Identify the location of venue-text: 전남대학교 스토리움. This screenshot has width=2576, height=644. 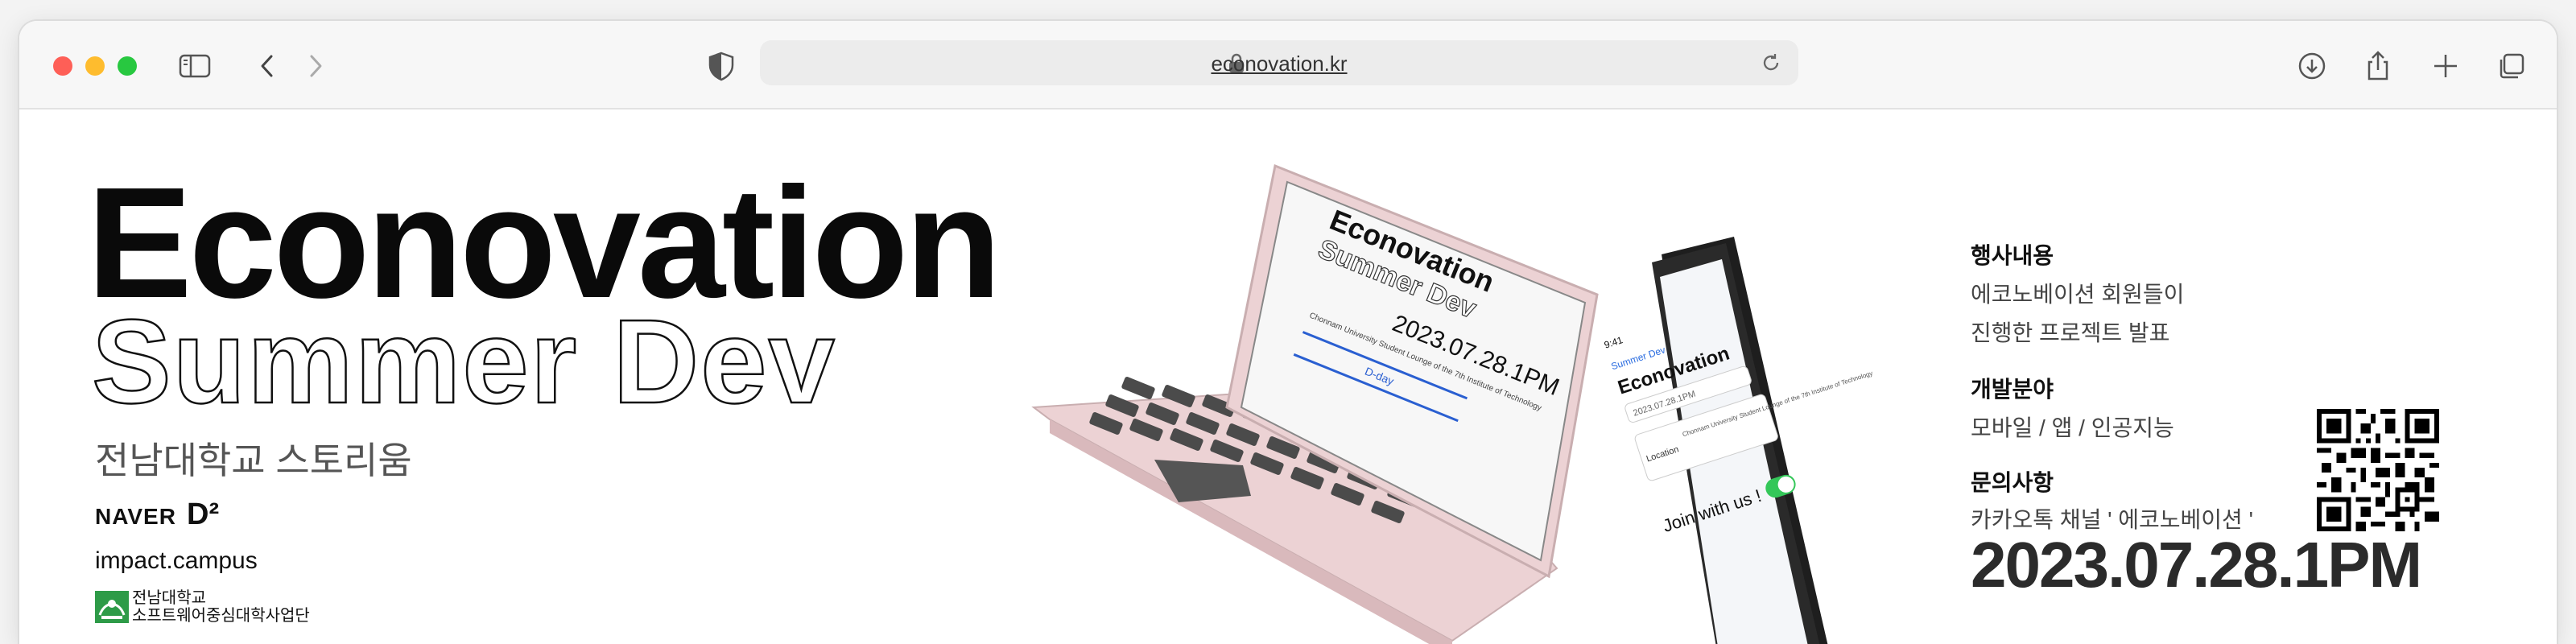
(253, 460).